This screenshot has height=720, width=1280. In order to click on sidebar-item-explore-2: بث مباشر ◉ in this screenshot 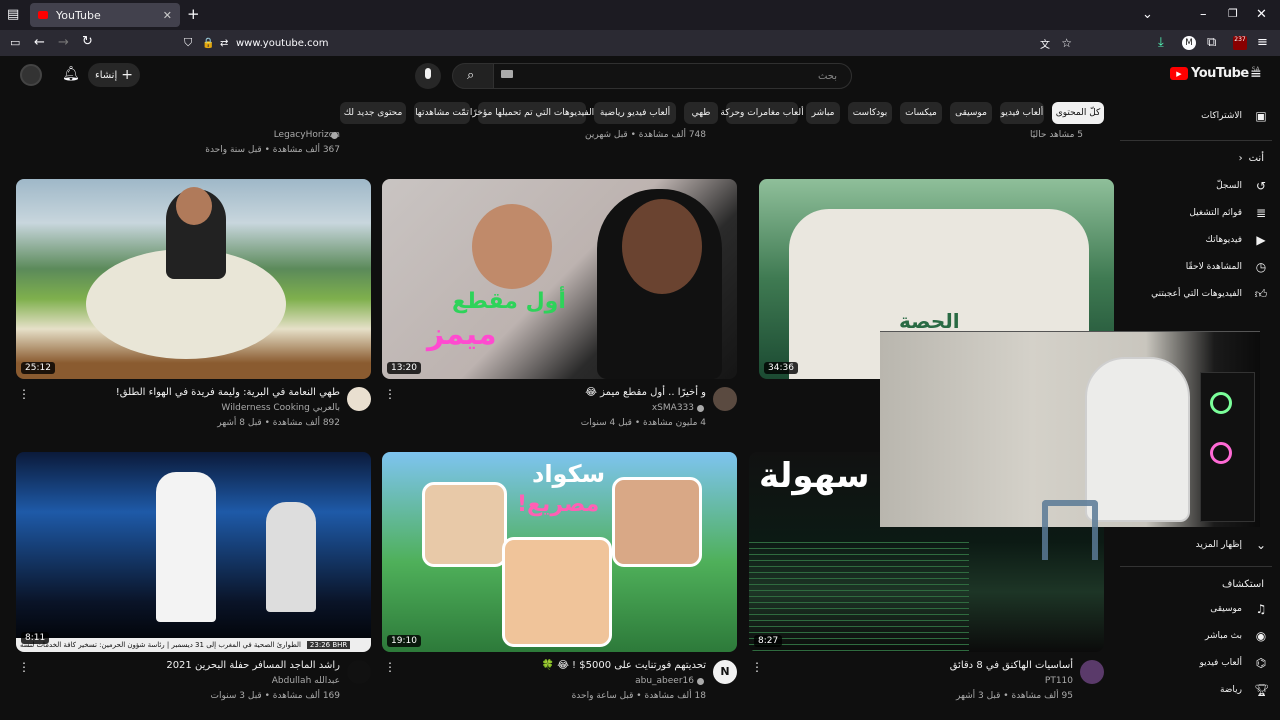, I will do `click(1198, 636)`.